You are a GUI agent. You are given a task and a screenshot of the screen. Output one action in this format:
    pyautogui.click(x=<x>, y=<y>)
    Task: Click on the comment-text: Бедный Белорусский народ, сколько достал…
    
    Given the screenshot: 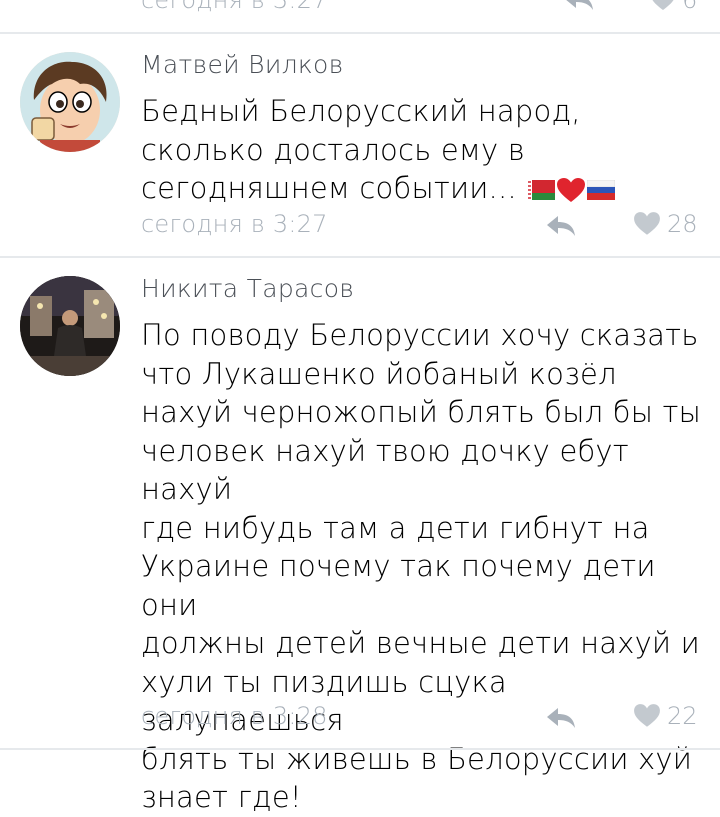 What is the action you would take?
    pyautogui.click(x=423, y=150)
    